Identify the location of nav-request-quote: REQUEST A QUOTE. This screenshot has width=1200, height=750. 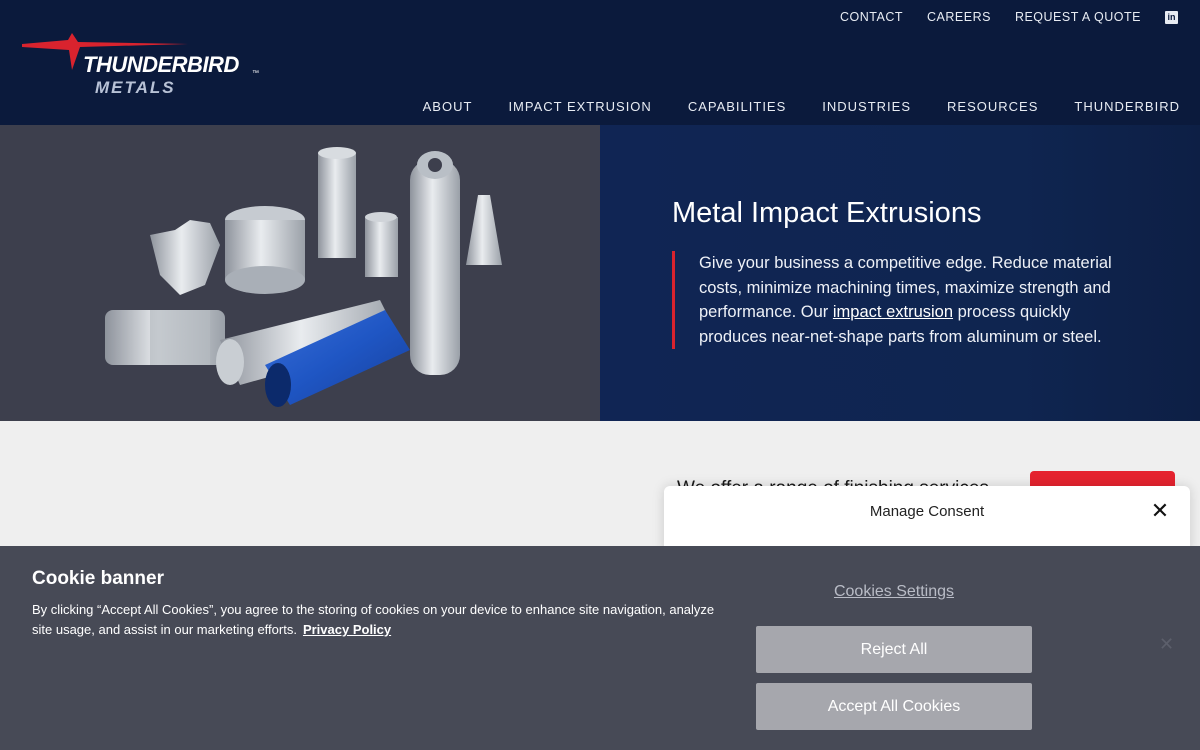
(1078, 17).